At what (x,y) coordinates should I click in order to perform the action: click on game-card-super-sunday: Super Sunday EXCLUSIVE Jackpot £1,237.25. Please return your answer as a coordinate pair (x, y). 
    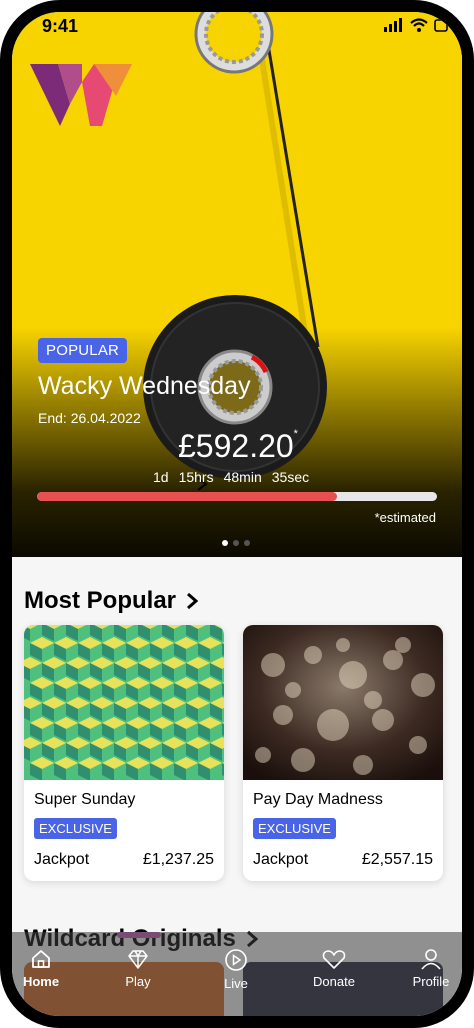
    Looking at the image, I should click on (124, 753).